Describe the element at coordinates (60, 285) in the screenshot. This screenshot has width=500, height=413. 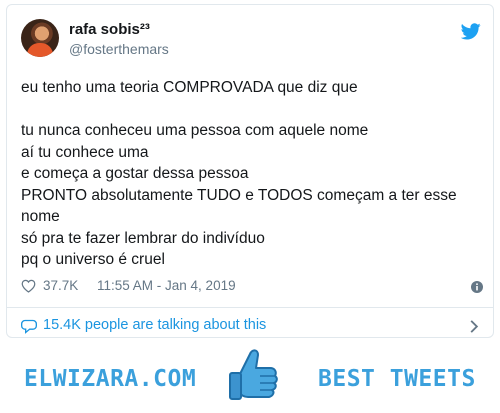
I see `like-count: 37.7K` at that location.